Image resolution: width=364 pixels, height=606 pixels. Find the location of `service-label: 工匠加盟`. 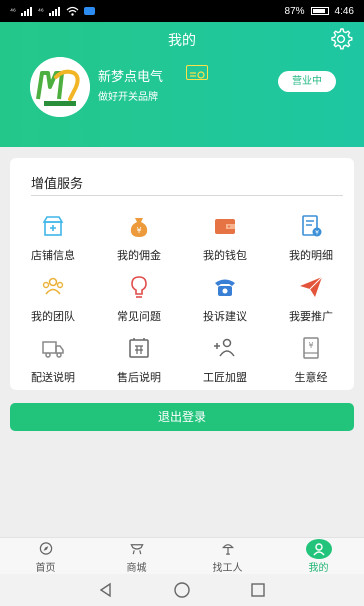

service-label: 工匠加盟 is located at coordinates (225, 377).